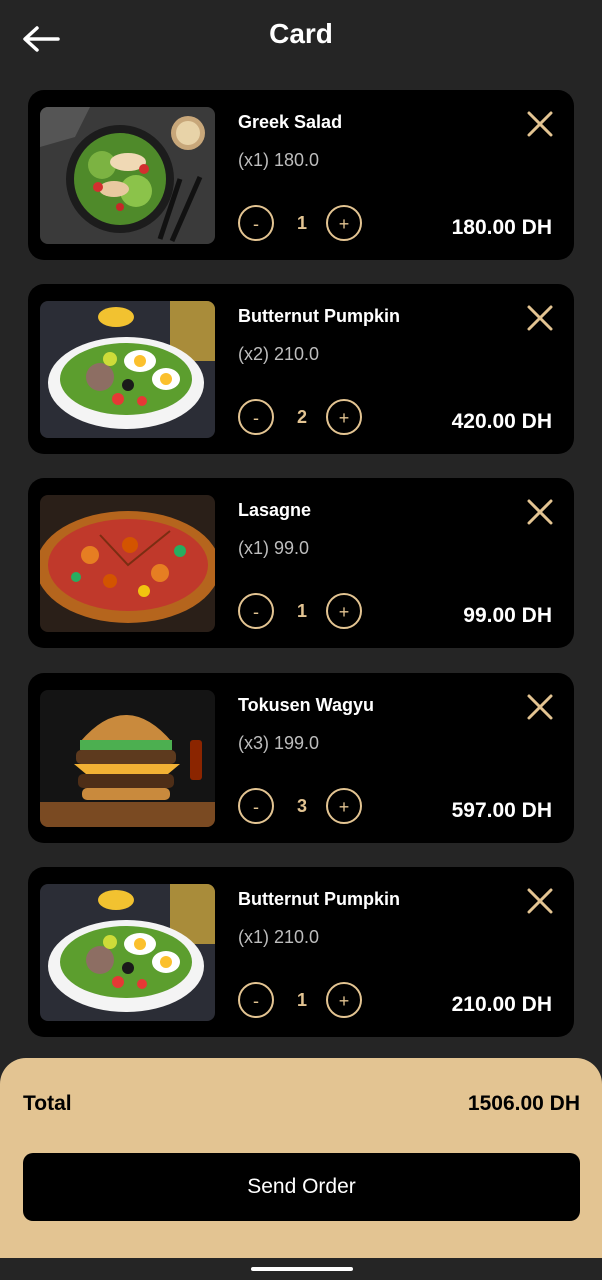  Describe the element at coordinates (301, 758) in the screenshot. I see `cart-item: Tokusen Wagyu (x3) 199.0 - 3 + 597.00 DH` at that location.